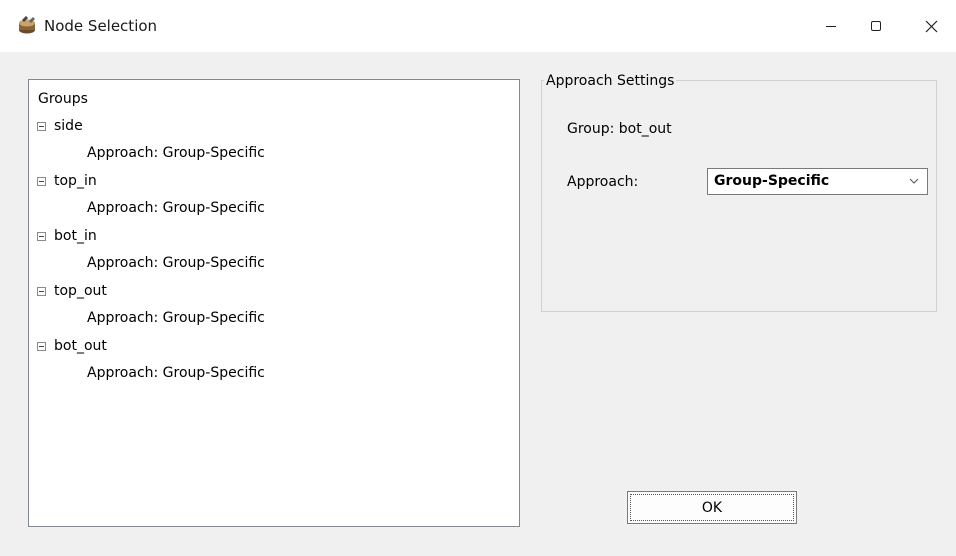  Describe the element at coordinates (75, 181) in the screenshot. I see `tree-node-label: top_in` at that location.